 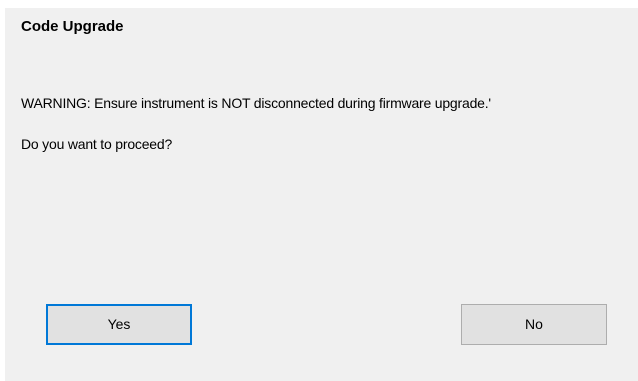 I want to click on dialog-title: Code Upgrade, so click(x=72, y=26).